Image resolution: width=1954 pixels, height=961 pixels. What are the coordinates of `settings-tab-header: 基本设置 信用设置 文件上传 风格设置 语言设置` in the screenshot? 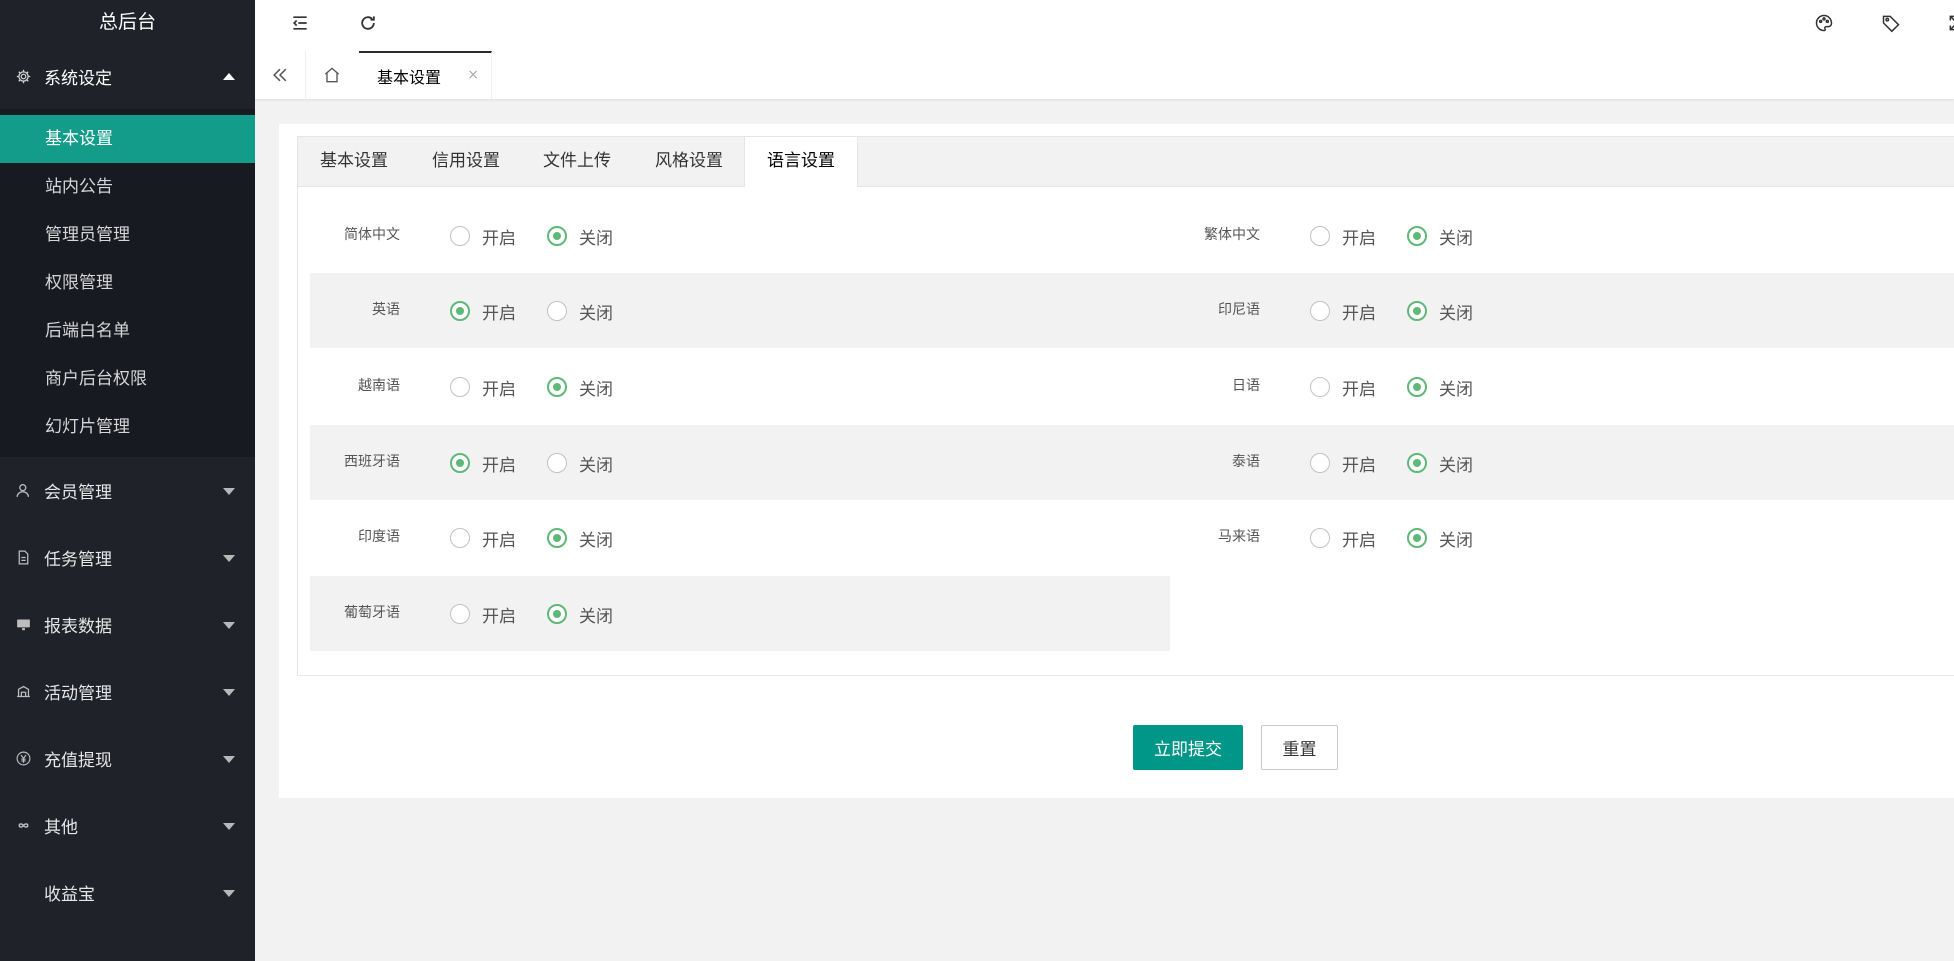 It's located at (1126, 162).